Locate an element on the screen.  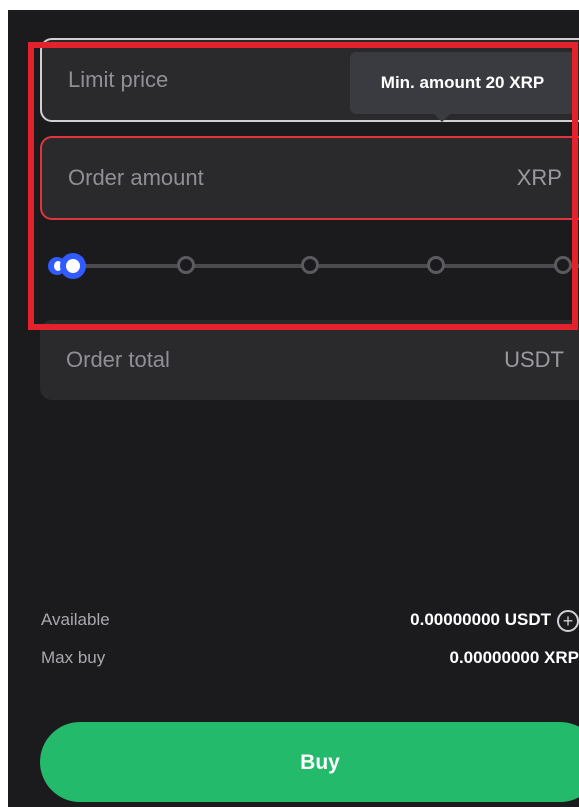
order-amount-input: Order amount XRP is located at coordinates (309, 178).